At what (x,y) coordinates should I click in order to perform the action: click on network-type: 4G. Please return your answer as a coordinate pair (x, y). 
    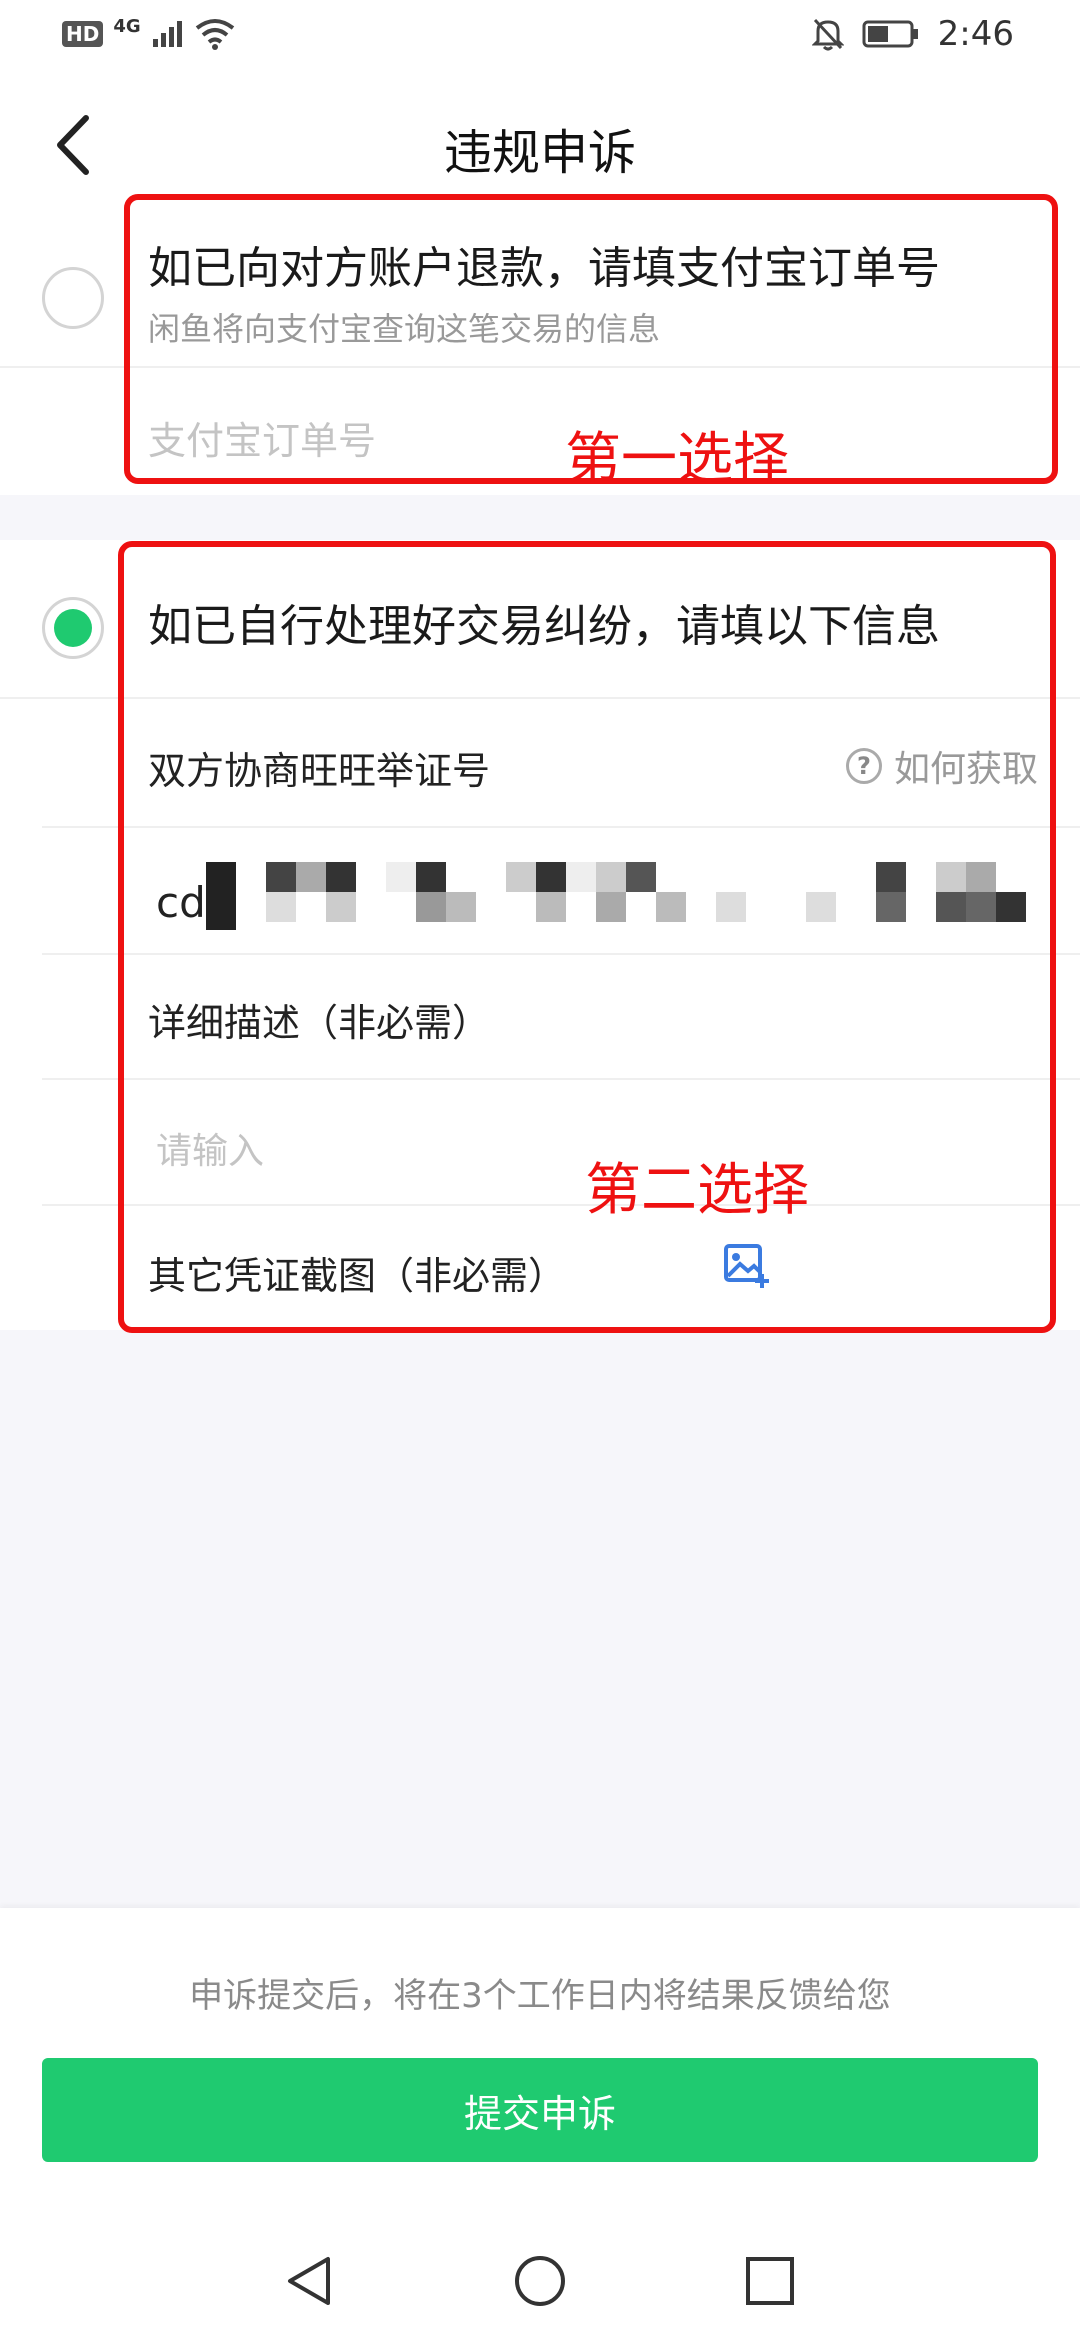
    Looking at the image, I should click on (127, 26).